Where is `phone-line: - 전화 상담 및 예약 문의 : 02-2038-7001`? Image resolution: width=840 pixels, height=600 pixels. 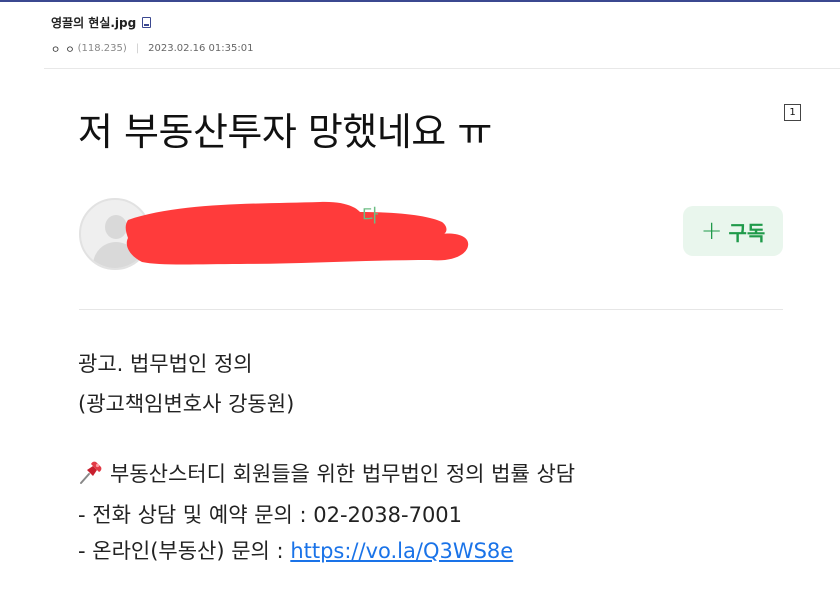 phone-line: - 전화 상담 및 예약 문의 : 02-2038-7001 is located at coordinates (270, 515).